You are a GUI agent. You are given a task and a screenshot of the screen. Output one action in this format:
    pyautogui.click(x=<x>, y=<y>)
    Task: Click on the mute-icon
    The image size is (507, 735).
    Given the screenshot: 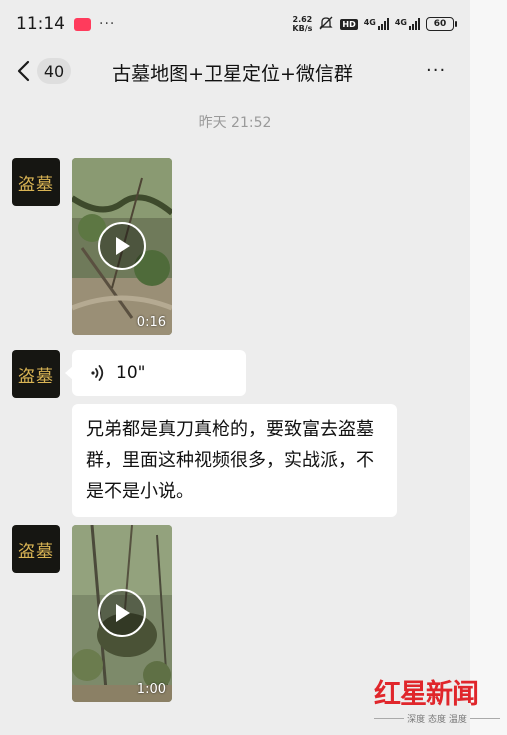 What is the action you would take?
    pyautogui.click(x=326, y=24)
    